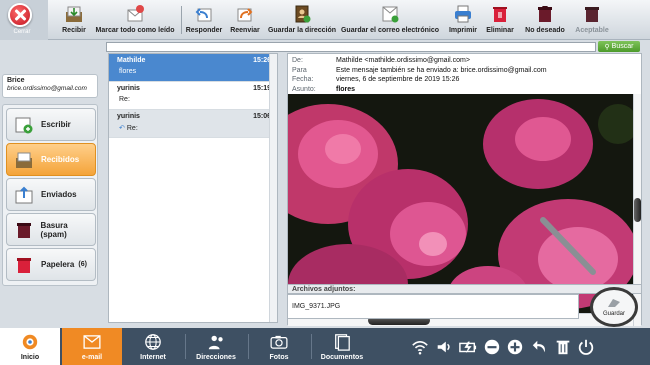 This screenshot has width=650, height=365. I want to click on trash-icon, so click(24, 265).